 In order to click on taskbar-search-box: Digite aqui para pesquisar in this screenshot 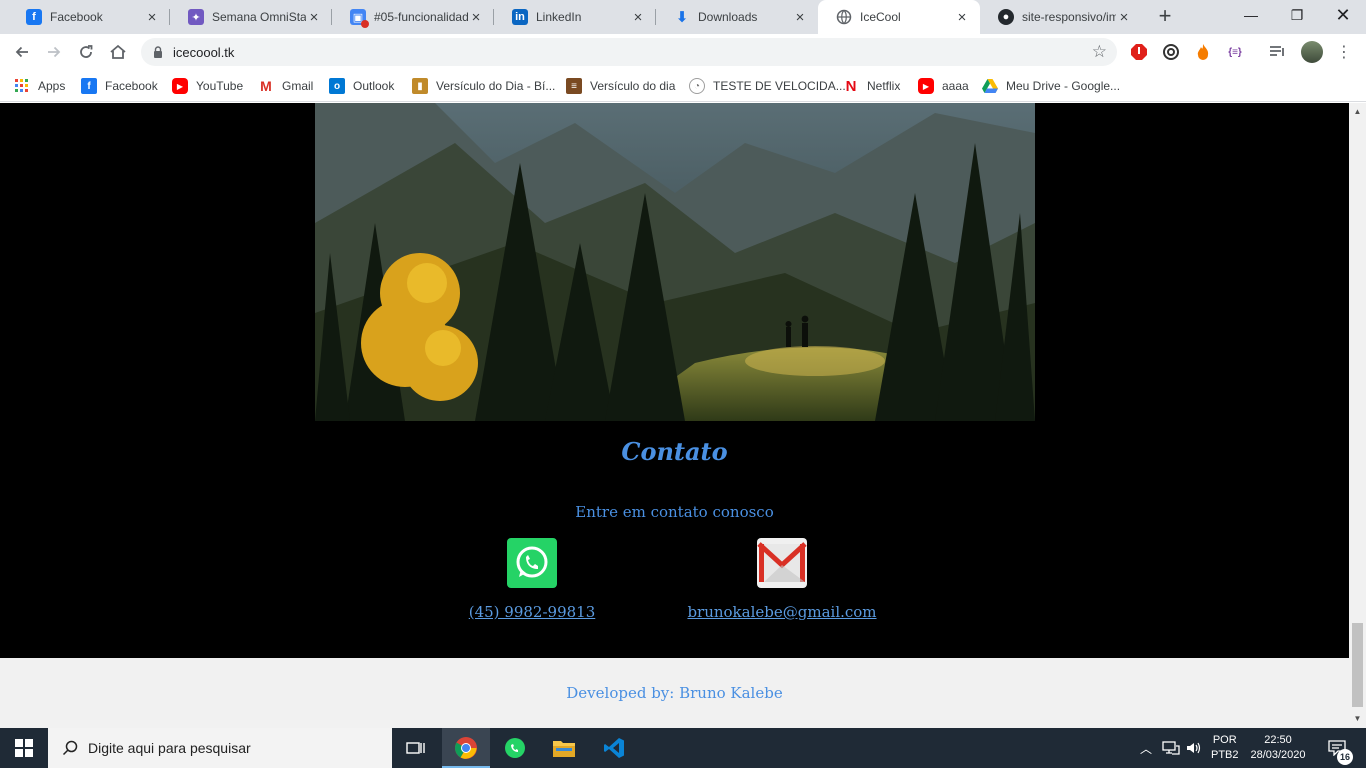, I will do `click(220, 748)`.